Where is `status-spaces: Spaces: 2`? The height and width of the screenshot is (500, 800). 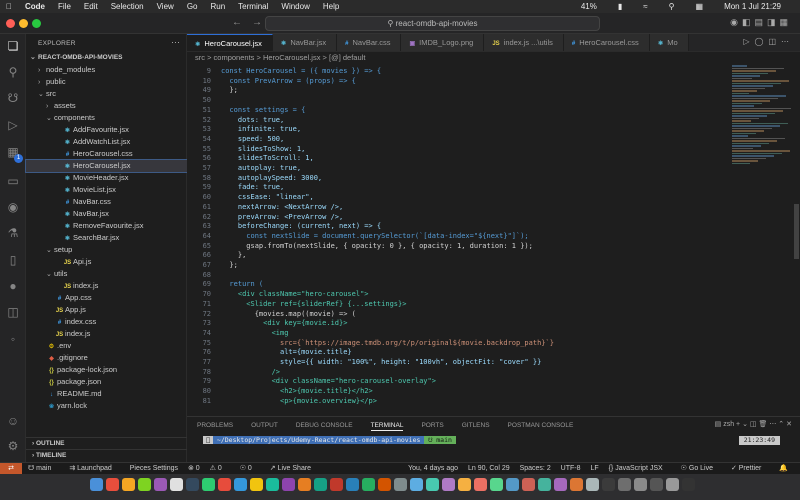 status-spaces: Spaces: 2 is located at coordinates (535, 468).